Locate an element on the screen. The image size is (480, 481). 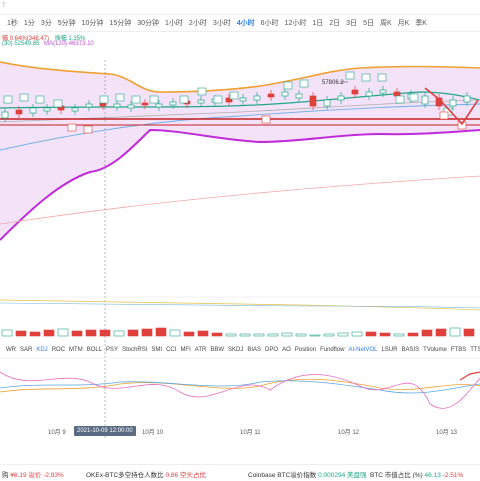
indicator-bias: BIAS is located at coordinates (254, 350).